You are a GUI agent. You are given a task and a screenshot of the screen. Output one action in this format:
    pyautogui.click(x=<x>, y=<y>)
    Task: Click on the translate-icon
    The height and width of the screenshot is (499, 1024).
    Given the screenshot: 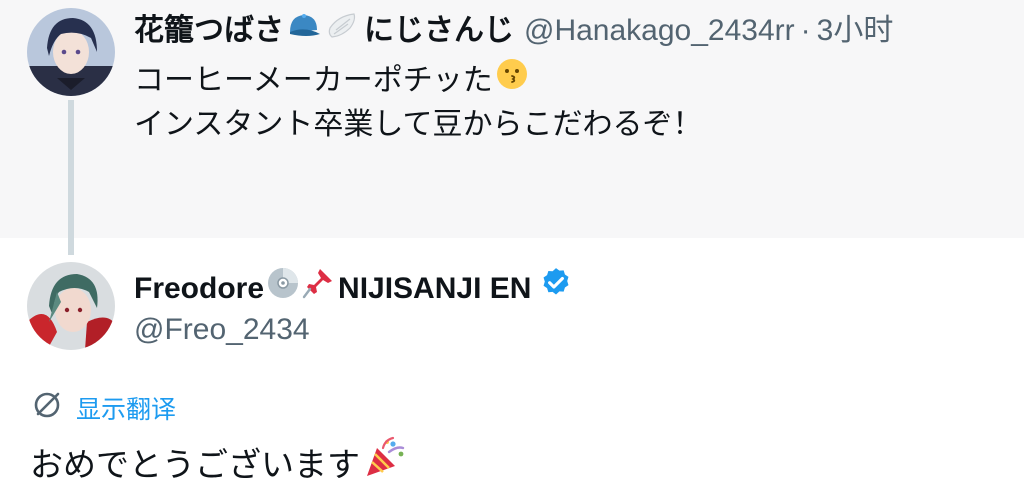 What is the action you would take?
    pyautogui.click(x=47, y=410)
    